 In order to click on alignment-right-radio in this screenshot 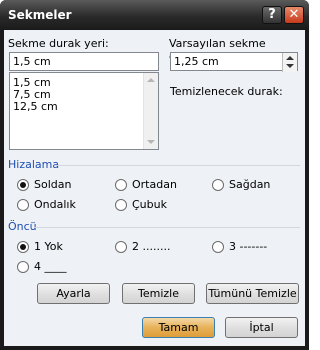, I will do `click(218, 185)`.